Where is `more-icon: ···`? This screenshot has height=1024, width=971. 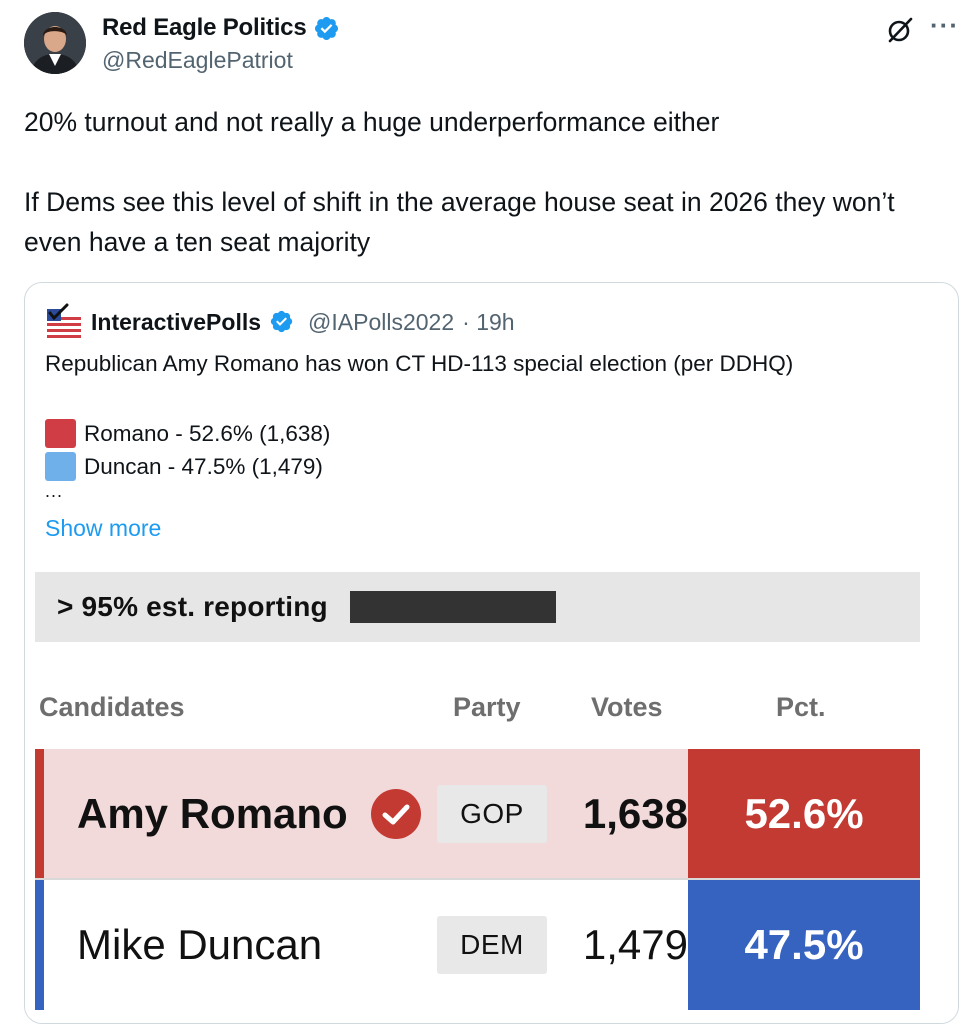 more-icon: ··· is located at coordinates (945, 25).